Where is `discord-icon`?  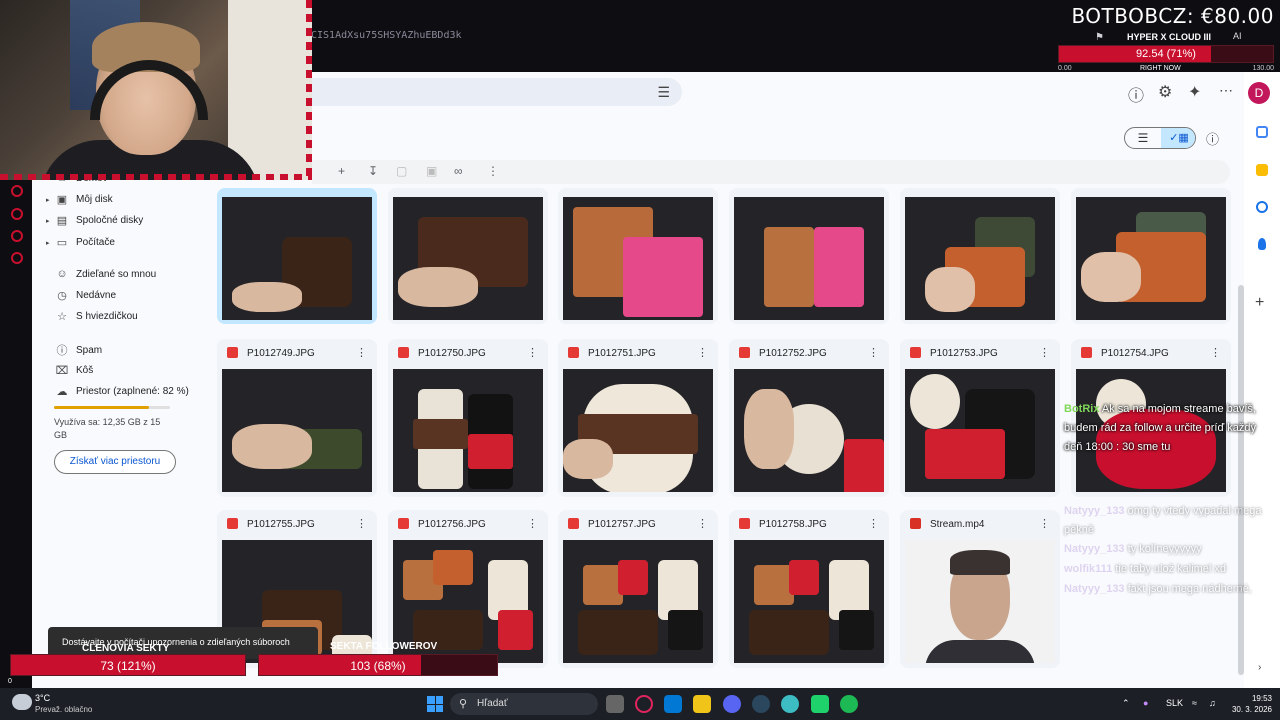
discord-icon is located at coordinates (732, 704).